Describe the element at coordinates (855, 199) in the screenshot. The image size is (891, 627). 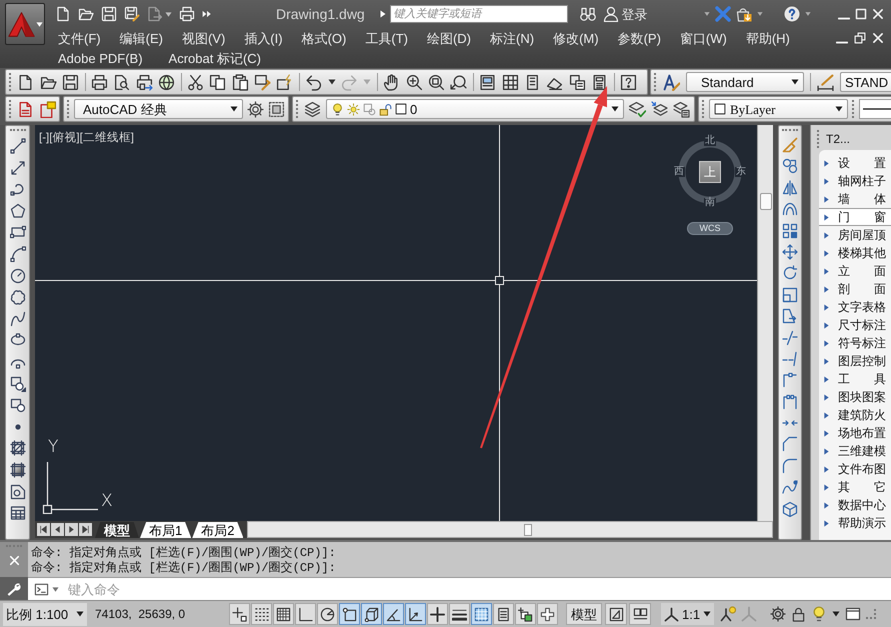
I see `palette-item: 墙 体` at that location.